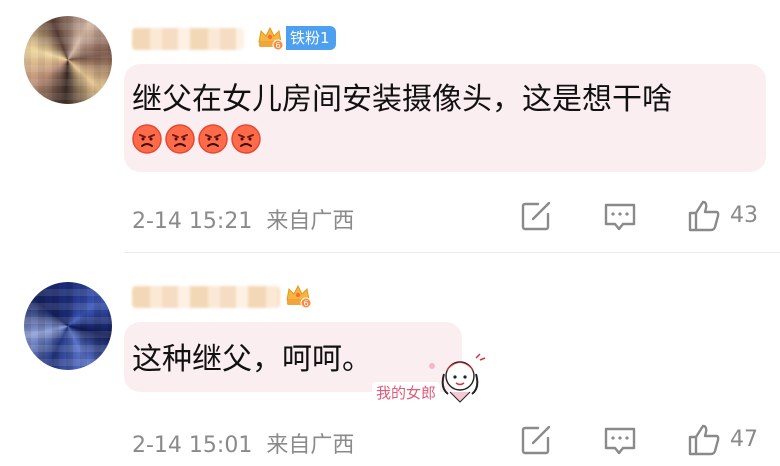 The width and height of the screenshot is (780, 466). What do you see at coordinates (452, 252) in the screenshot?
I see `divider` at bounding box center [452, 252].